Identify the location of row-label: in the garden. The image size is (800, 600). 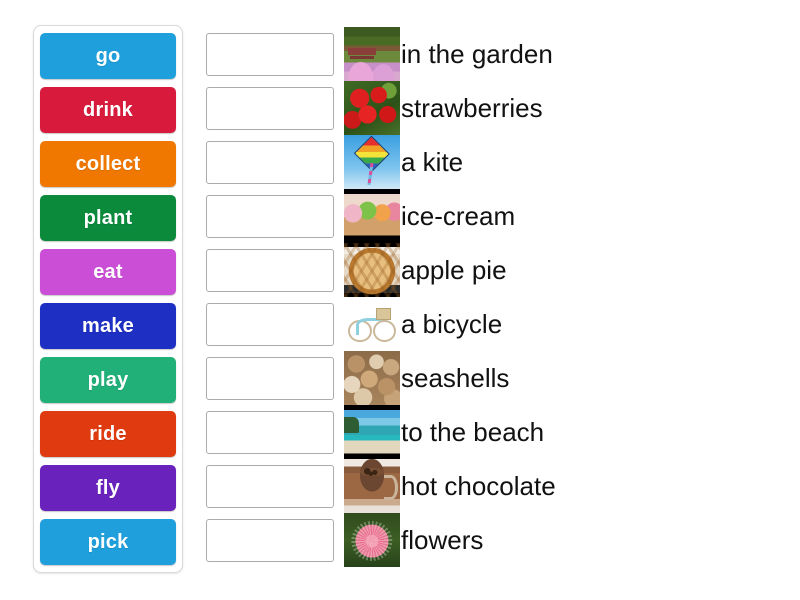
(477, 54).